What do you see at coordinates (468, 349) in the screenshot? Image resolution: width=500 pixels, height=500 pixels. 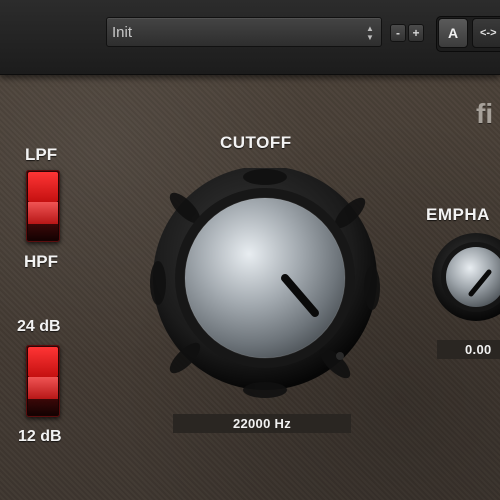 I see `emphasis-readout: 0.00` at bounding box center [468, 349].